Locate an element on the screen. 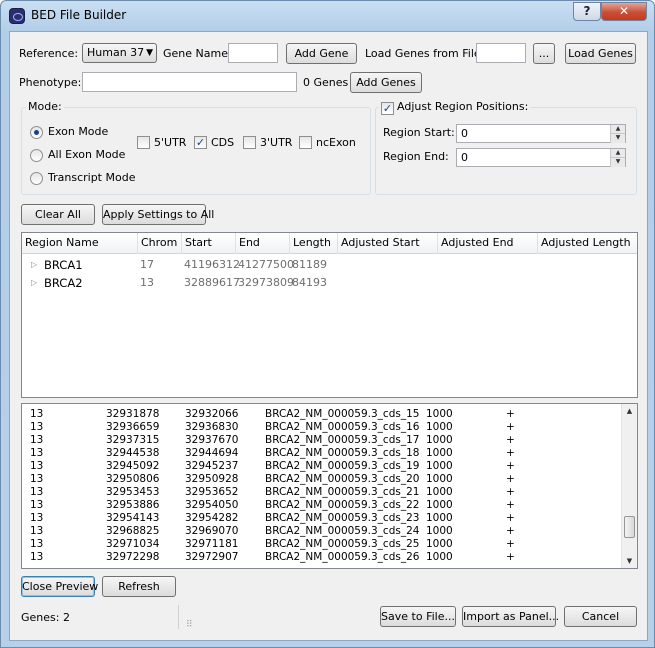 Image resolution: width=655 pixels, height=648 pixels. all-exon-mode-radio is located at coordinates (36, 155).